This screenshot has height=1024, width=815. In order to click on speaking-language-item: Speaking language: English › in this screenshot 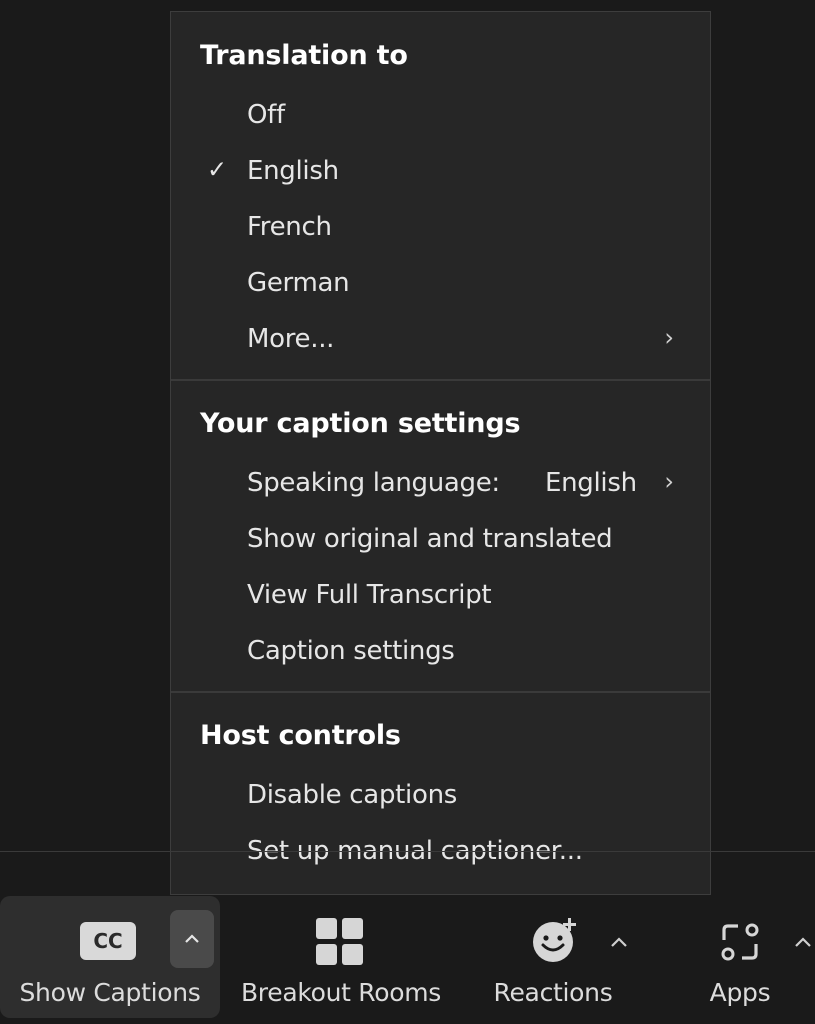, I will do `click(440, 483)`.